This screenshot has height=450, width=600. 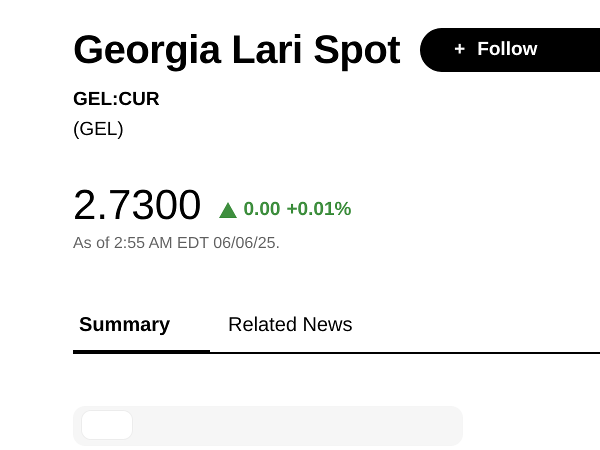 I want to click on price-change-percent: +0.01%, so click(x=319, y=210).